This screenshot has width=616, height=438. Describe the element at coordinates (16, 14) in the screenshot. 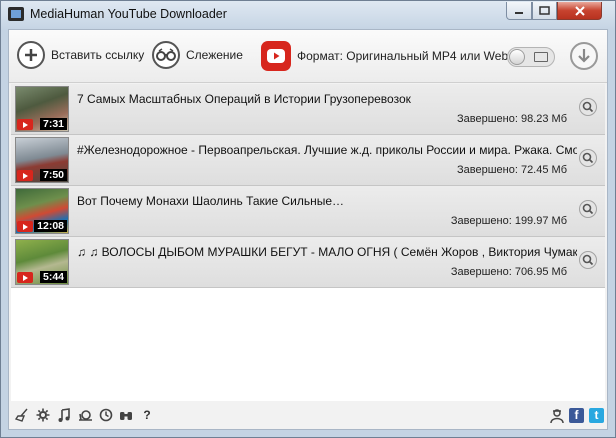

I see `app-icon` at that location.